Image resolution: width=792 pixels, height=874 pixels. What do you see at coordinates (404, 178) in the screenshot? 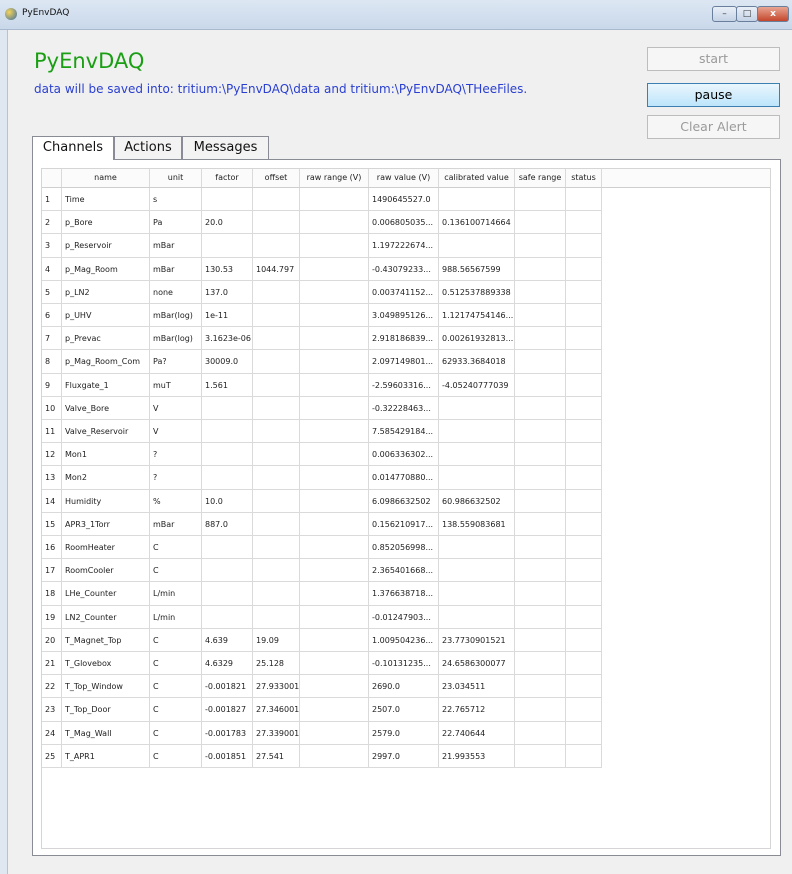
I see `column-header-raw-value: raw value (V)` at bounding box center [404, 178].